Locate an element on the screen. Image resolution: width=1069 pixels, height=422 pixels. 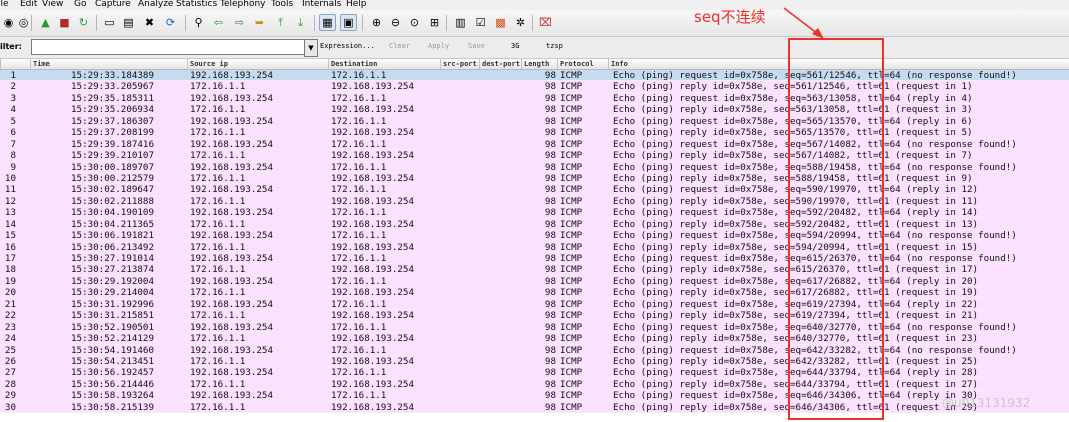
packet-source: 192.168.193.254 is located at coordinates (231, 213).